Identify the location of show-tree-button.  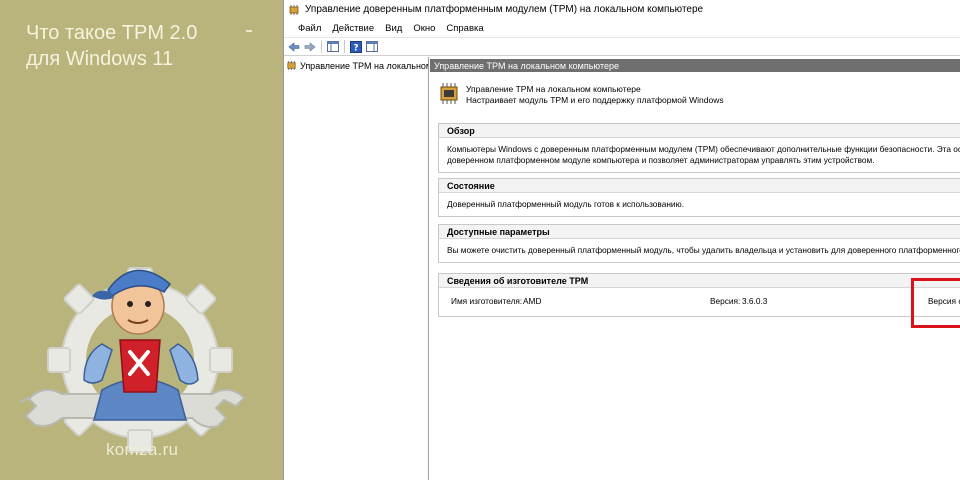
(332, 46).